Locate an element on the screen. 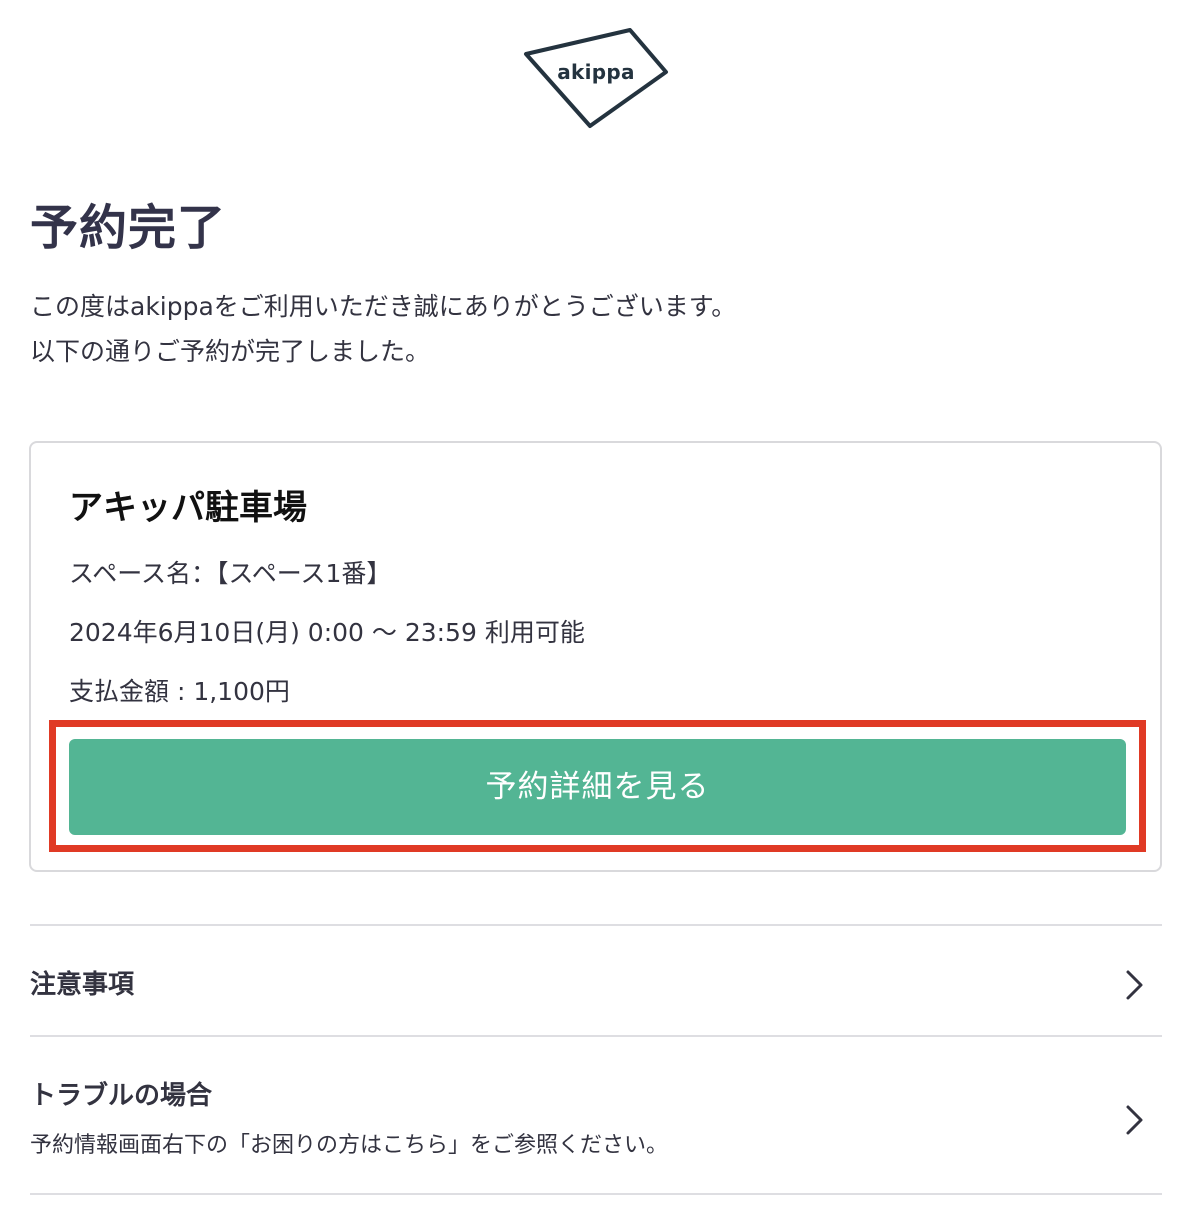 This screenshot has width=1192, height=1216. parking-name: アキッパ駐車場 is located at coordinates (188, 508).